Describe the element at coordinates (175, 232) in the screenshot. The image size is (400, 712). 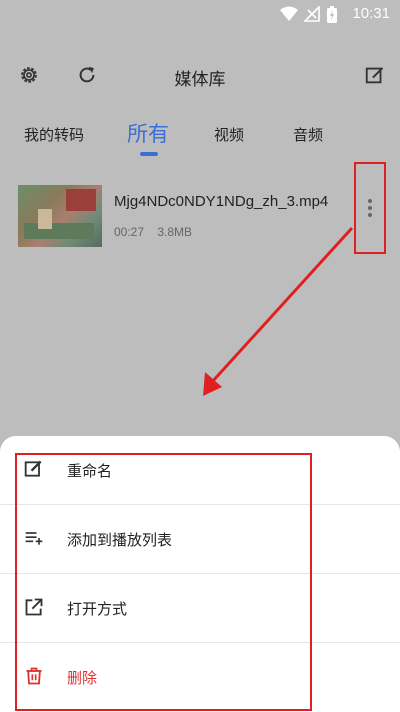
I see `file-size: 3.8MB` at that location.